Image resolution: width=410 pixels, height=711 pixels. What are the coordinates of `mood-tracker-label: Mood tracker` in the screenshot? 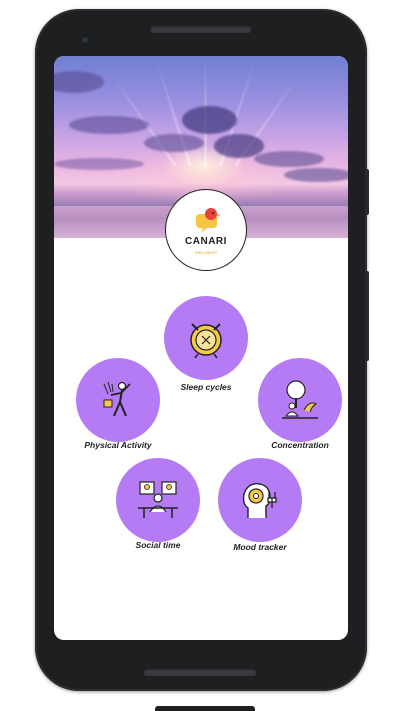 It's located at (260, 547).